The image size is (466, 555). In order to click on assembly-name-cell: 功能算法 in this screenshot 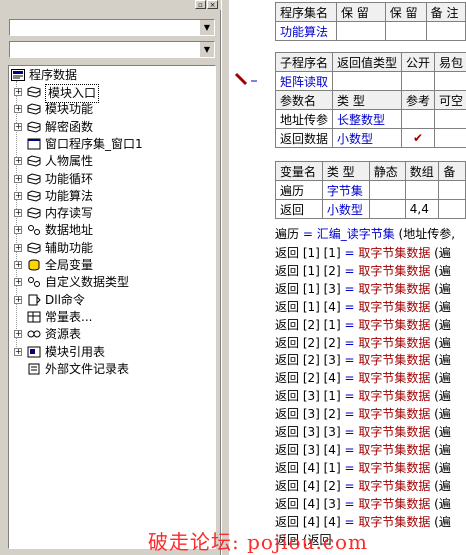, I will do `click(306, 31)`.